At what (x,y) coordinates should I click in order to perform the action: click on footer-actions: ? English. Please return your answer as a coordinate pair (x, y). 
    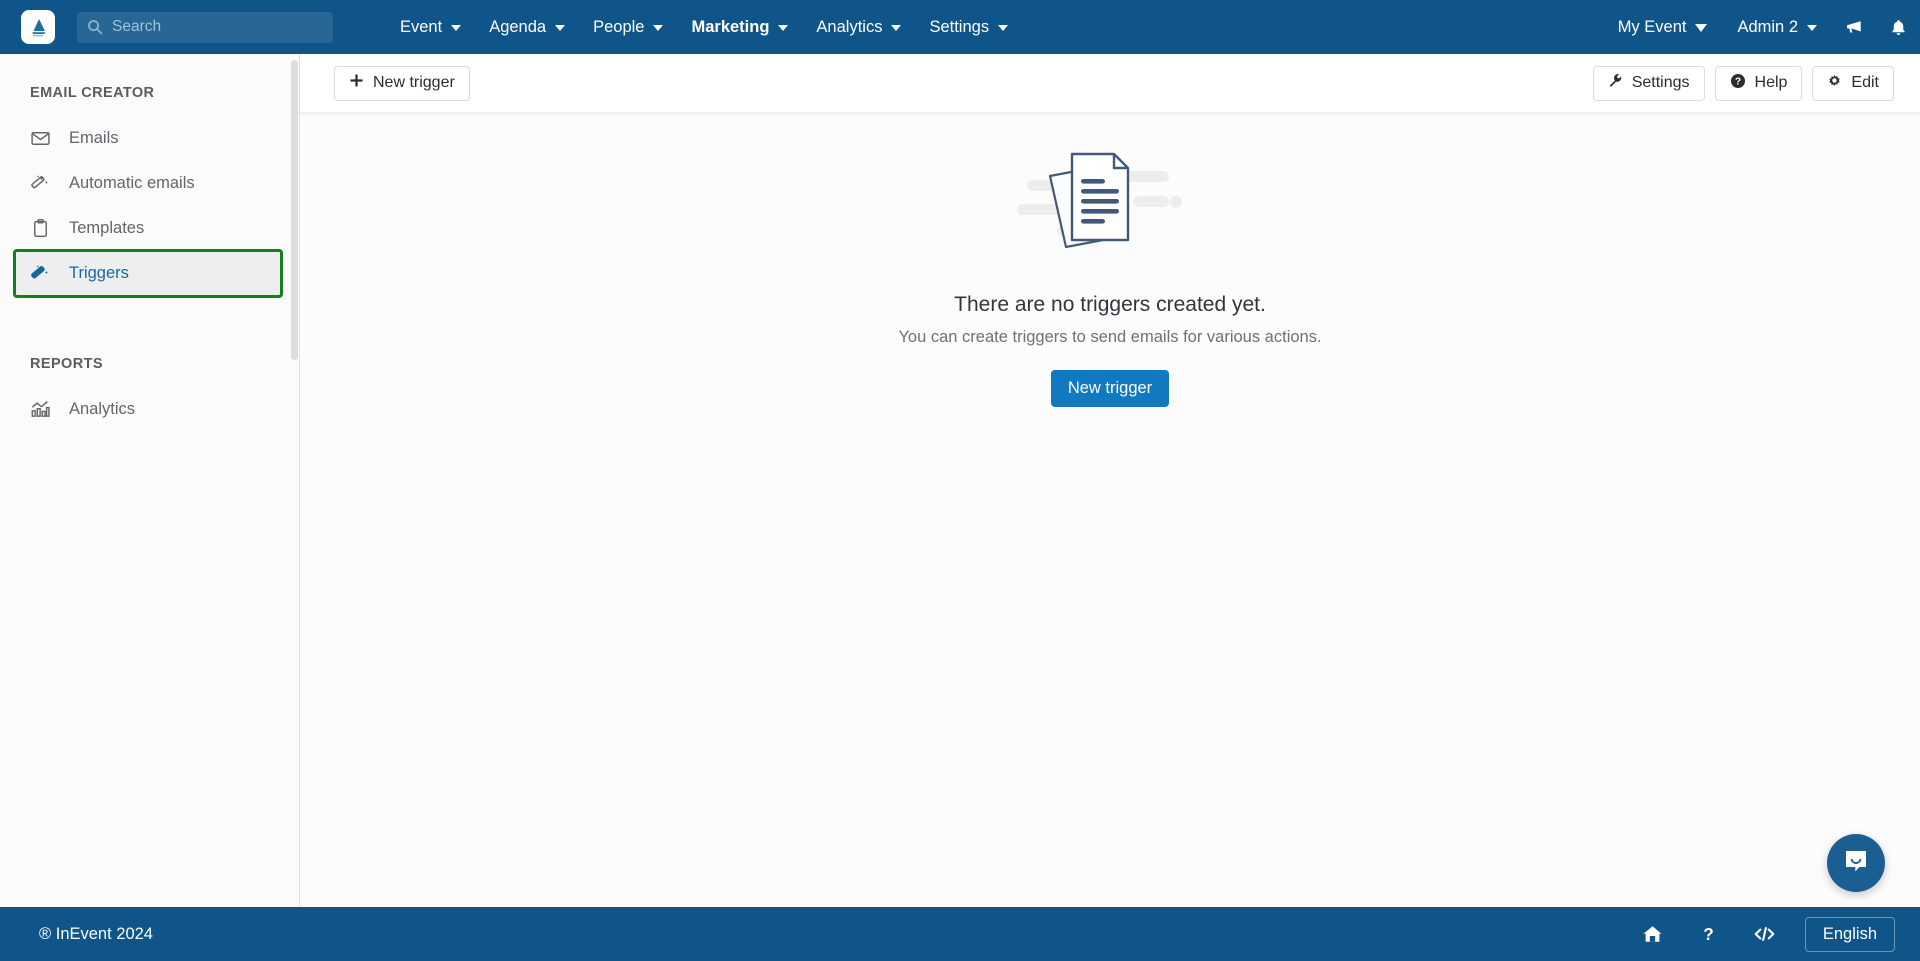
    Looking at the image, I should click on (1760, 934).